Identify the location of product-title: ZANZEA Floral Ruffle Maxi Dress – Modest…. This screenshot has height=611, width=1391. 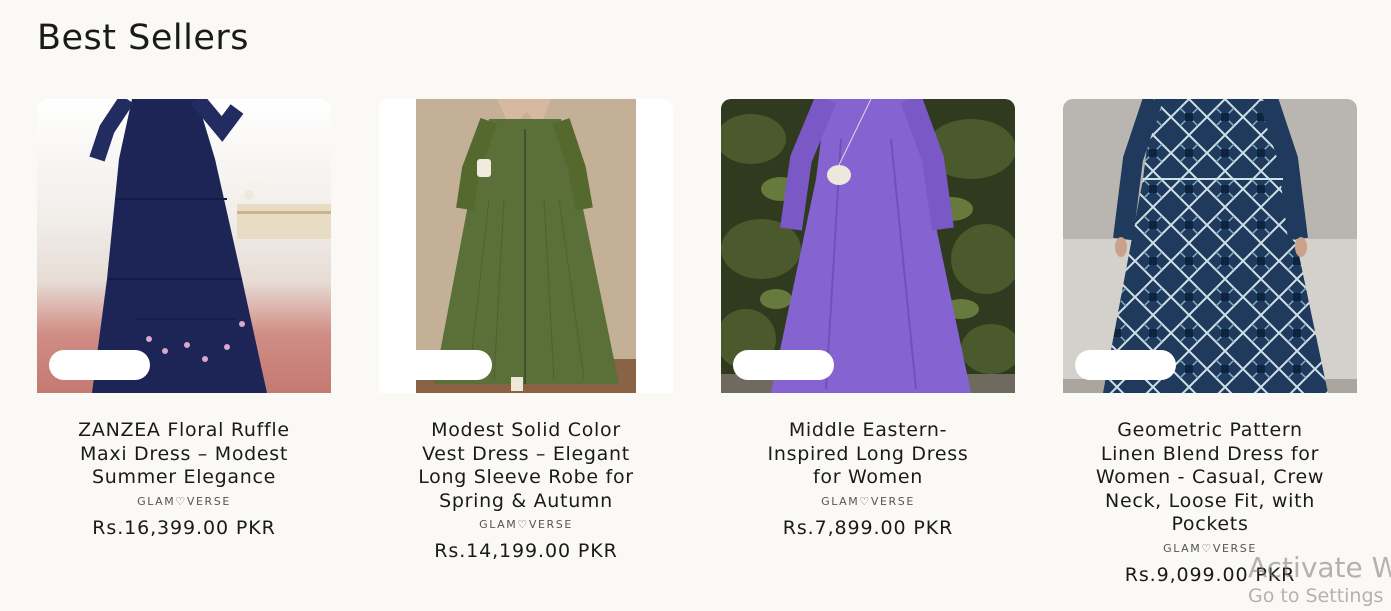
(184, 454).